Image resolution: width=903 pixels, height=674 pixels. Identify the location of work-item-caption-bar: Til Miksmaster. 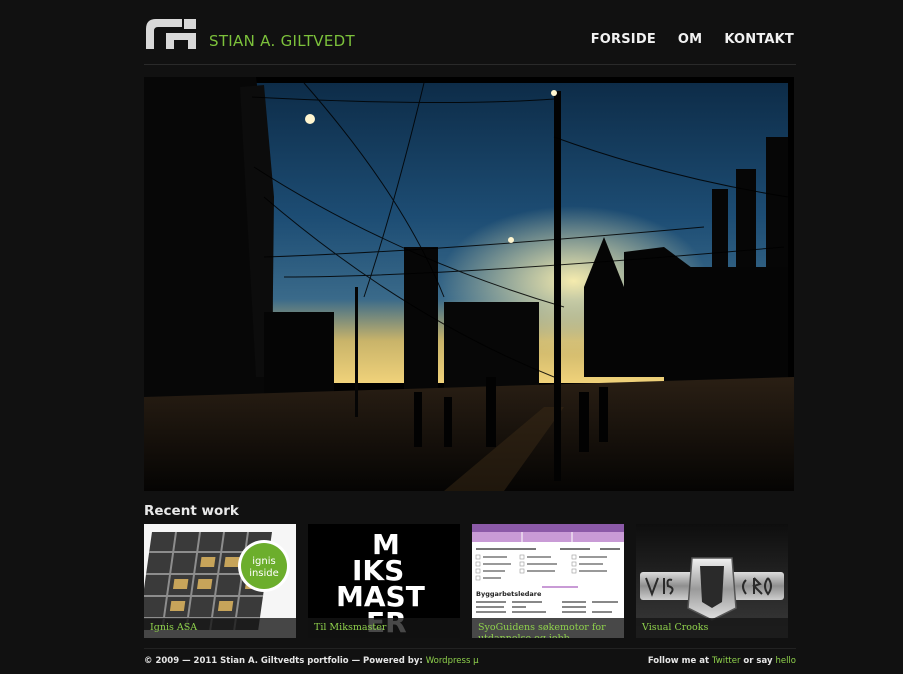
(384, 628).